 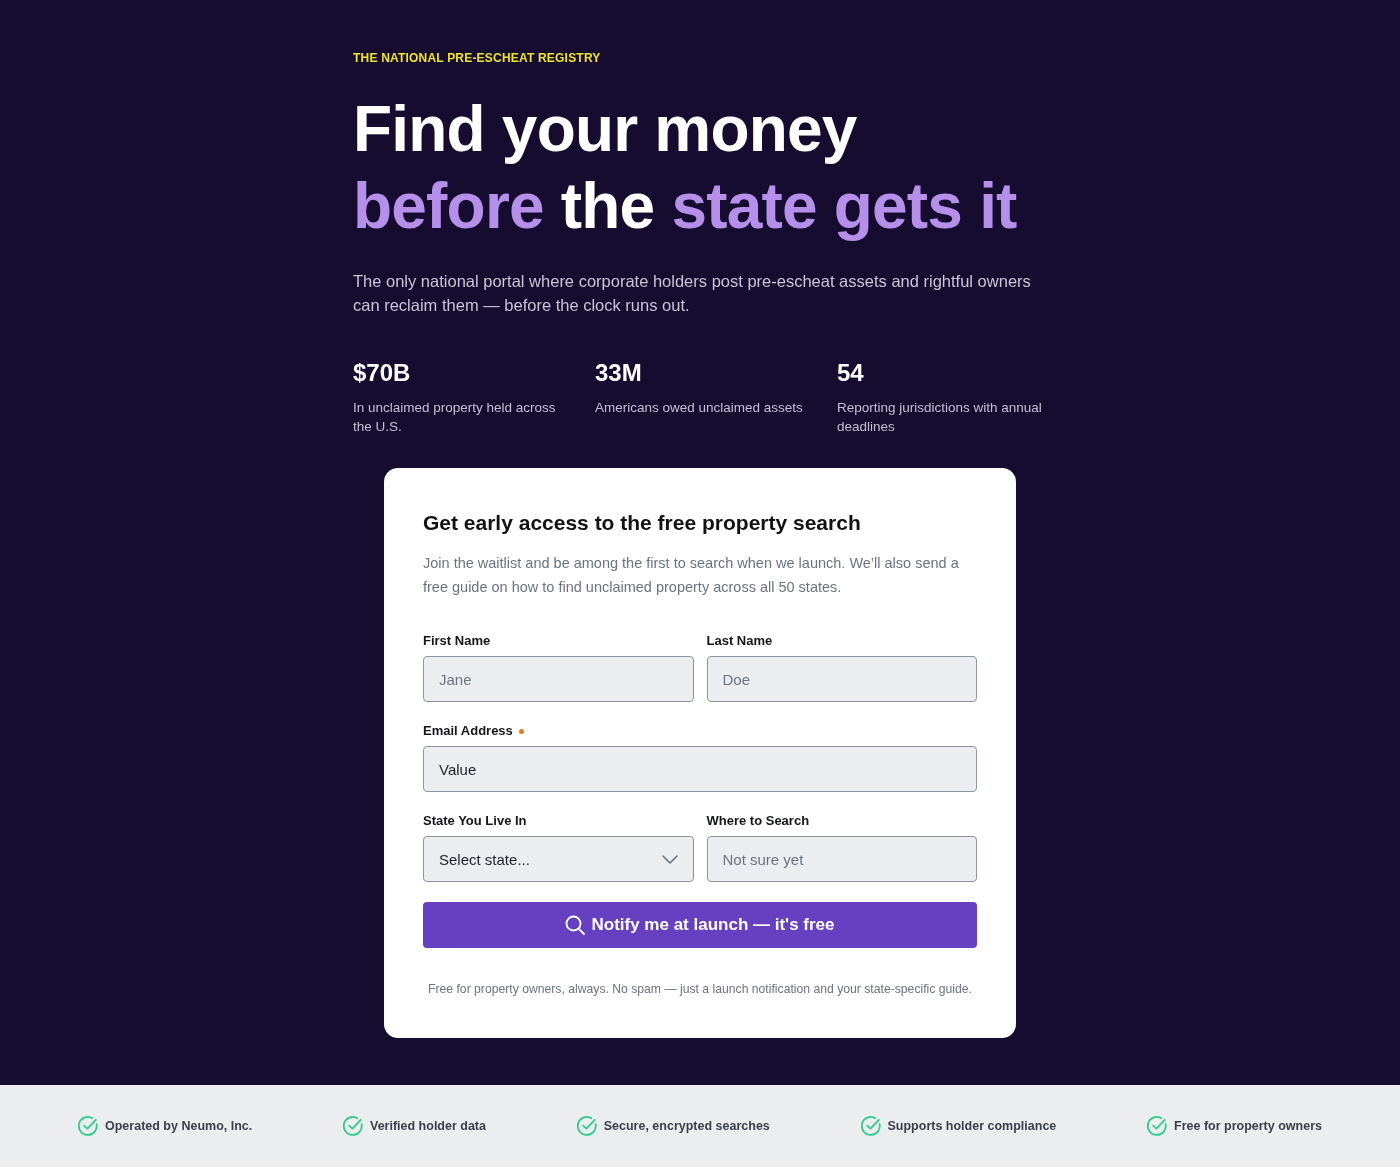 I want to click on stat-description: Americans owed unclaimed assets, so click(x=699, y=408).